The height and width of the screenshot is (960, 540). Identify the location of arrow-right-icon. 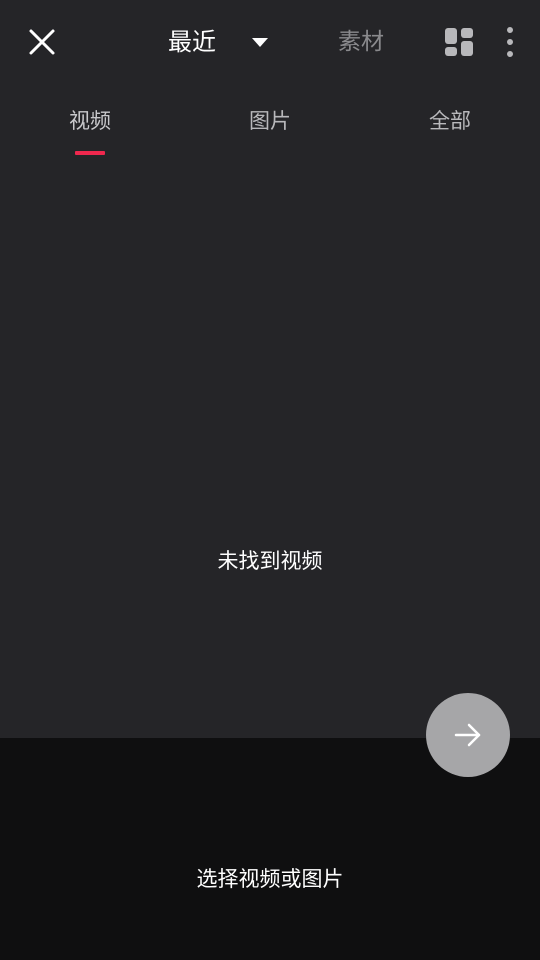
(467, 735).